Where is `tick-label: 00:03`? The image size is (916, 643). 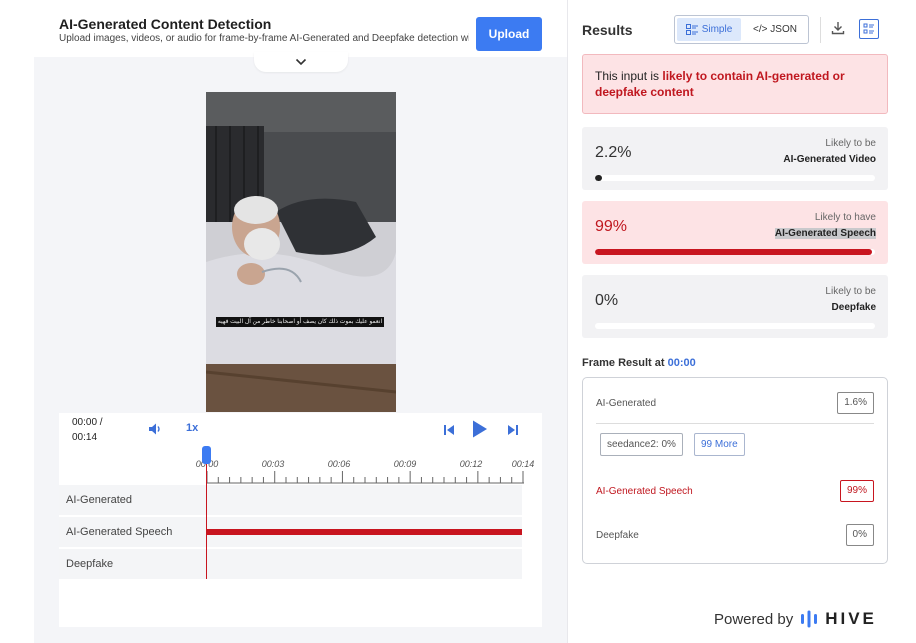
tick-label: 00:03 is located at coordinates (273, 464).